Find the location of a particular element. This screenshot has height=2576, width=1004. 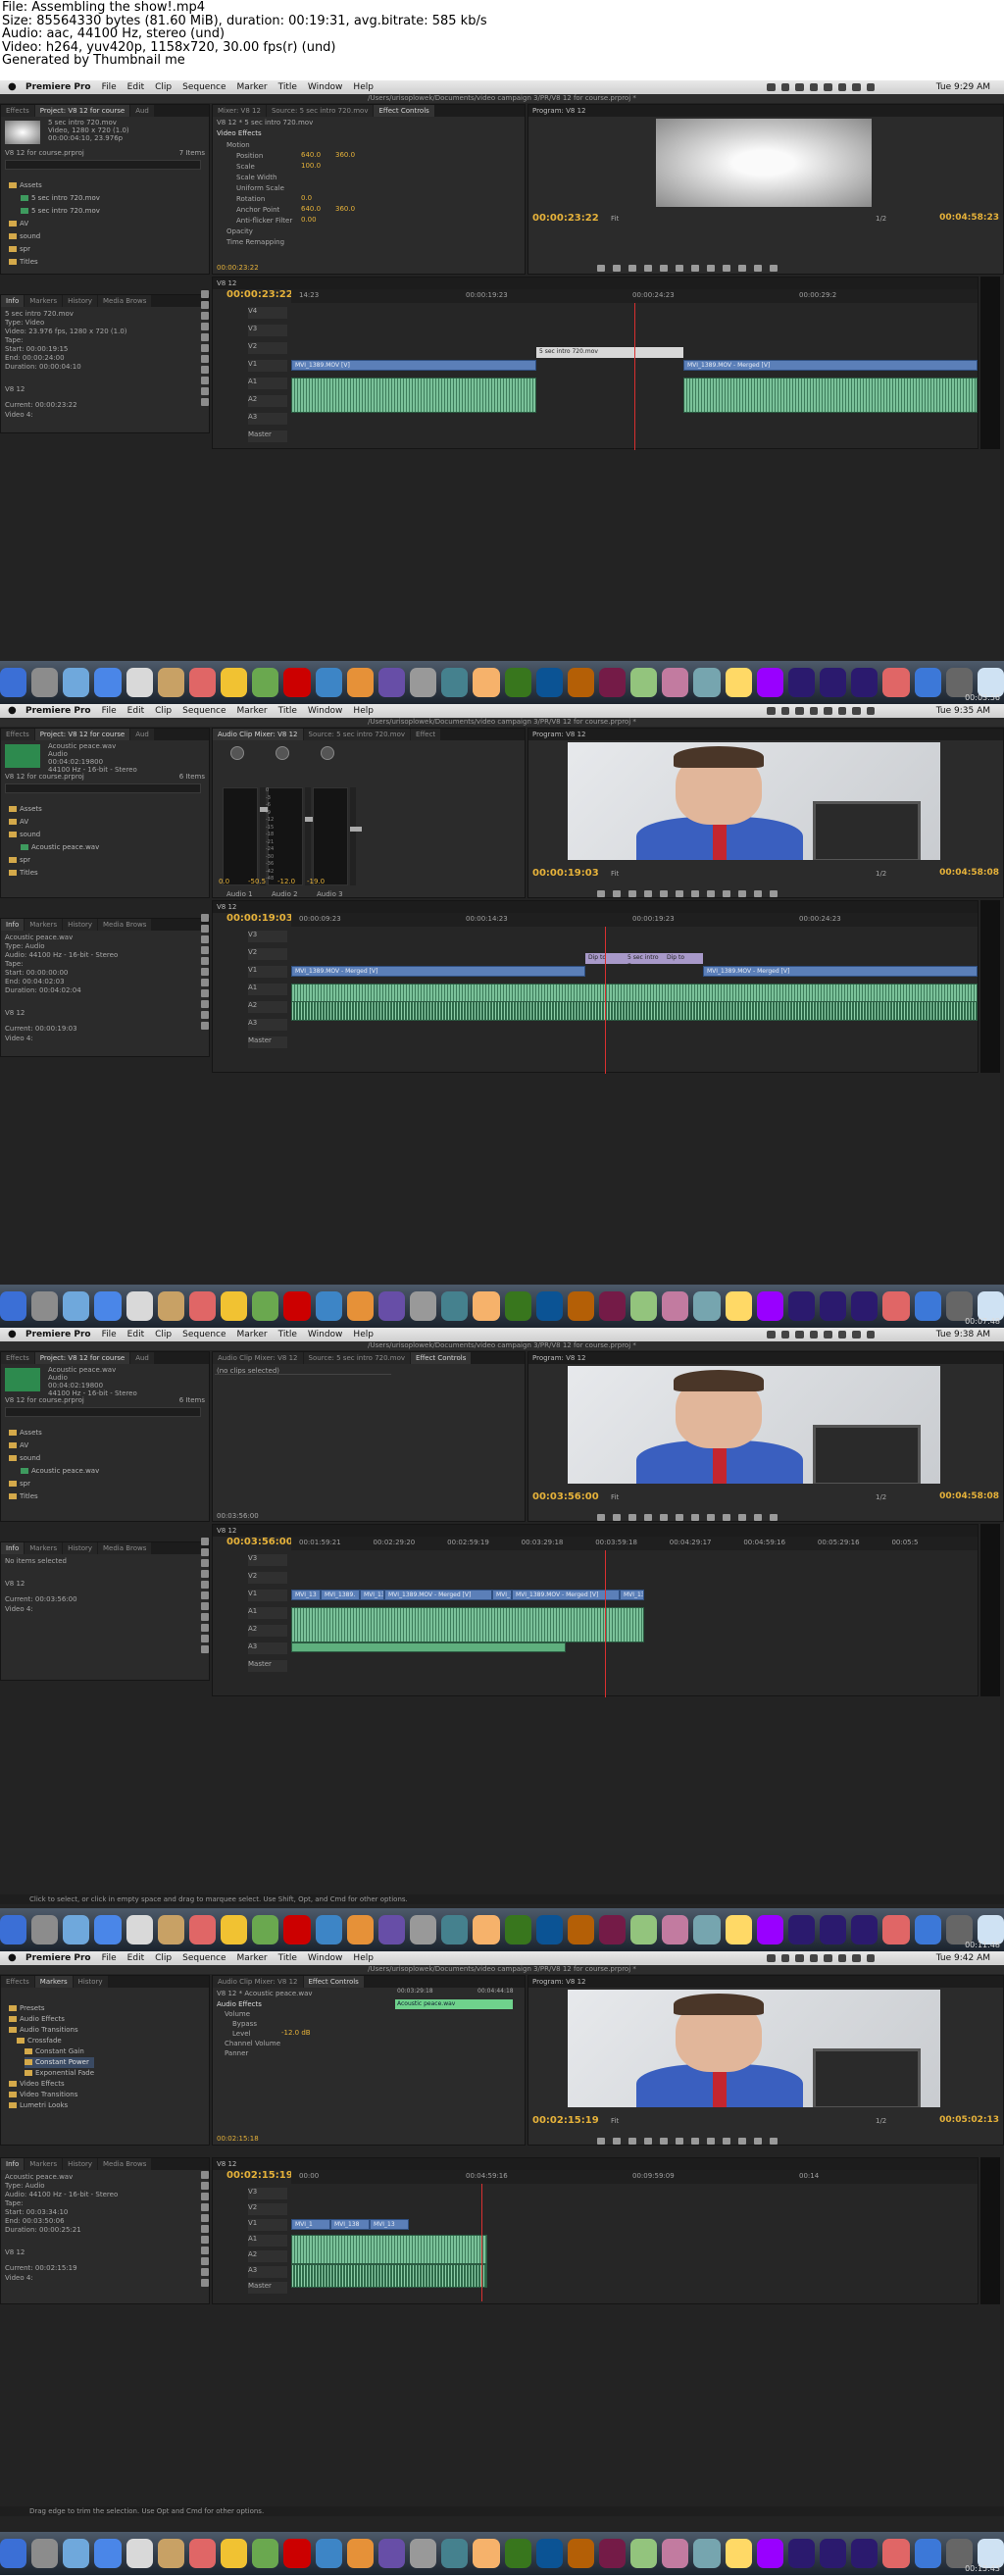

video-clip: MVI_138 is located at coordinates (350, 2225).